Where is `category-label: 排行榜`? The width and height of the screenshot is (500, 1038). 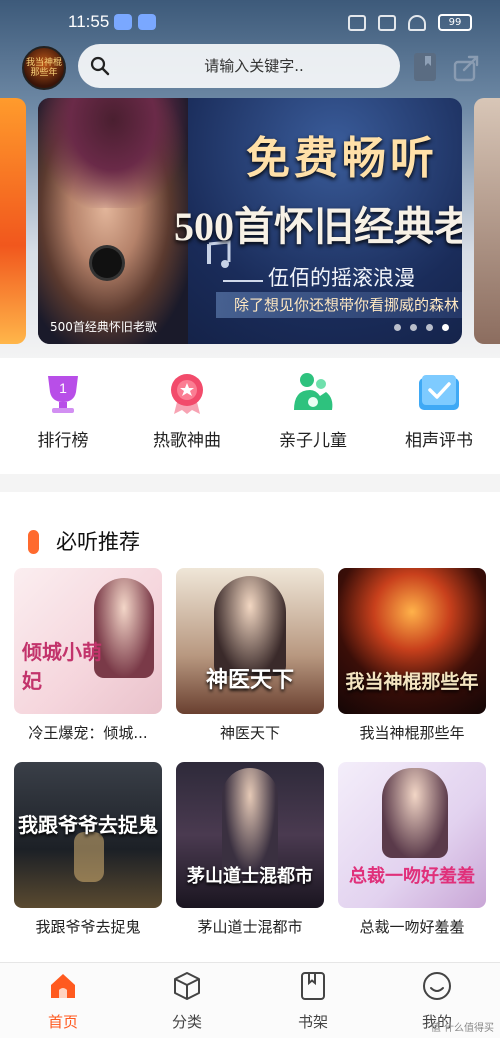 category-label: 排行榜 is located at coordinates (63, 441).